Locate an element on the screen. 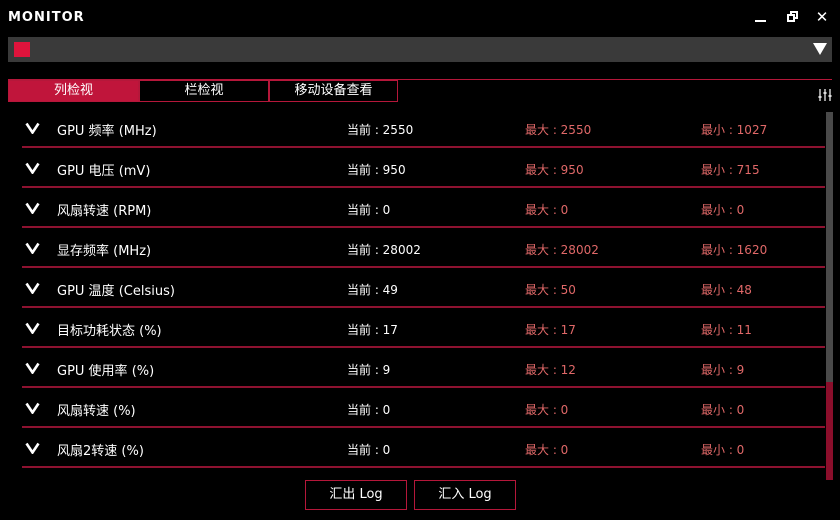 This screenshot has height=520, width=840. list-item: 风扇2转速 (%) 当前 : 0 最大 : 0 最小 : 0 is located at coordinates (423, 448).